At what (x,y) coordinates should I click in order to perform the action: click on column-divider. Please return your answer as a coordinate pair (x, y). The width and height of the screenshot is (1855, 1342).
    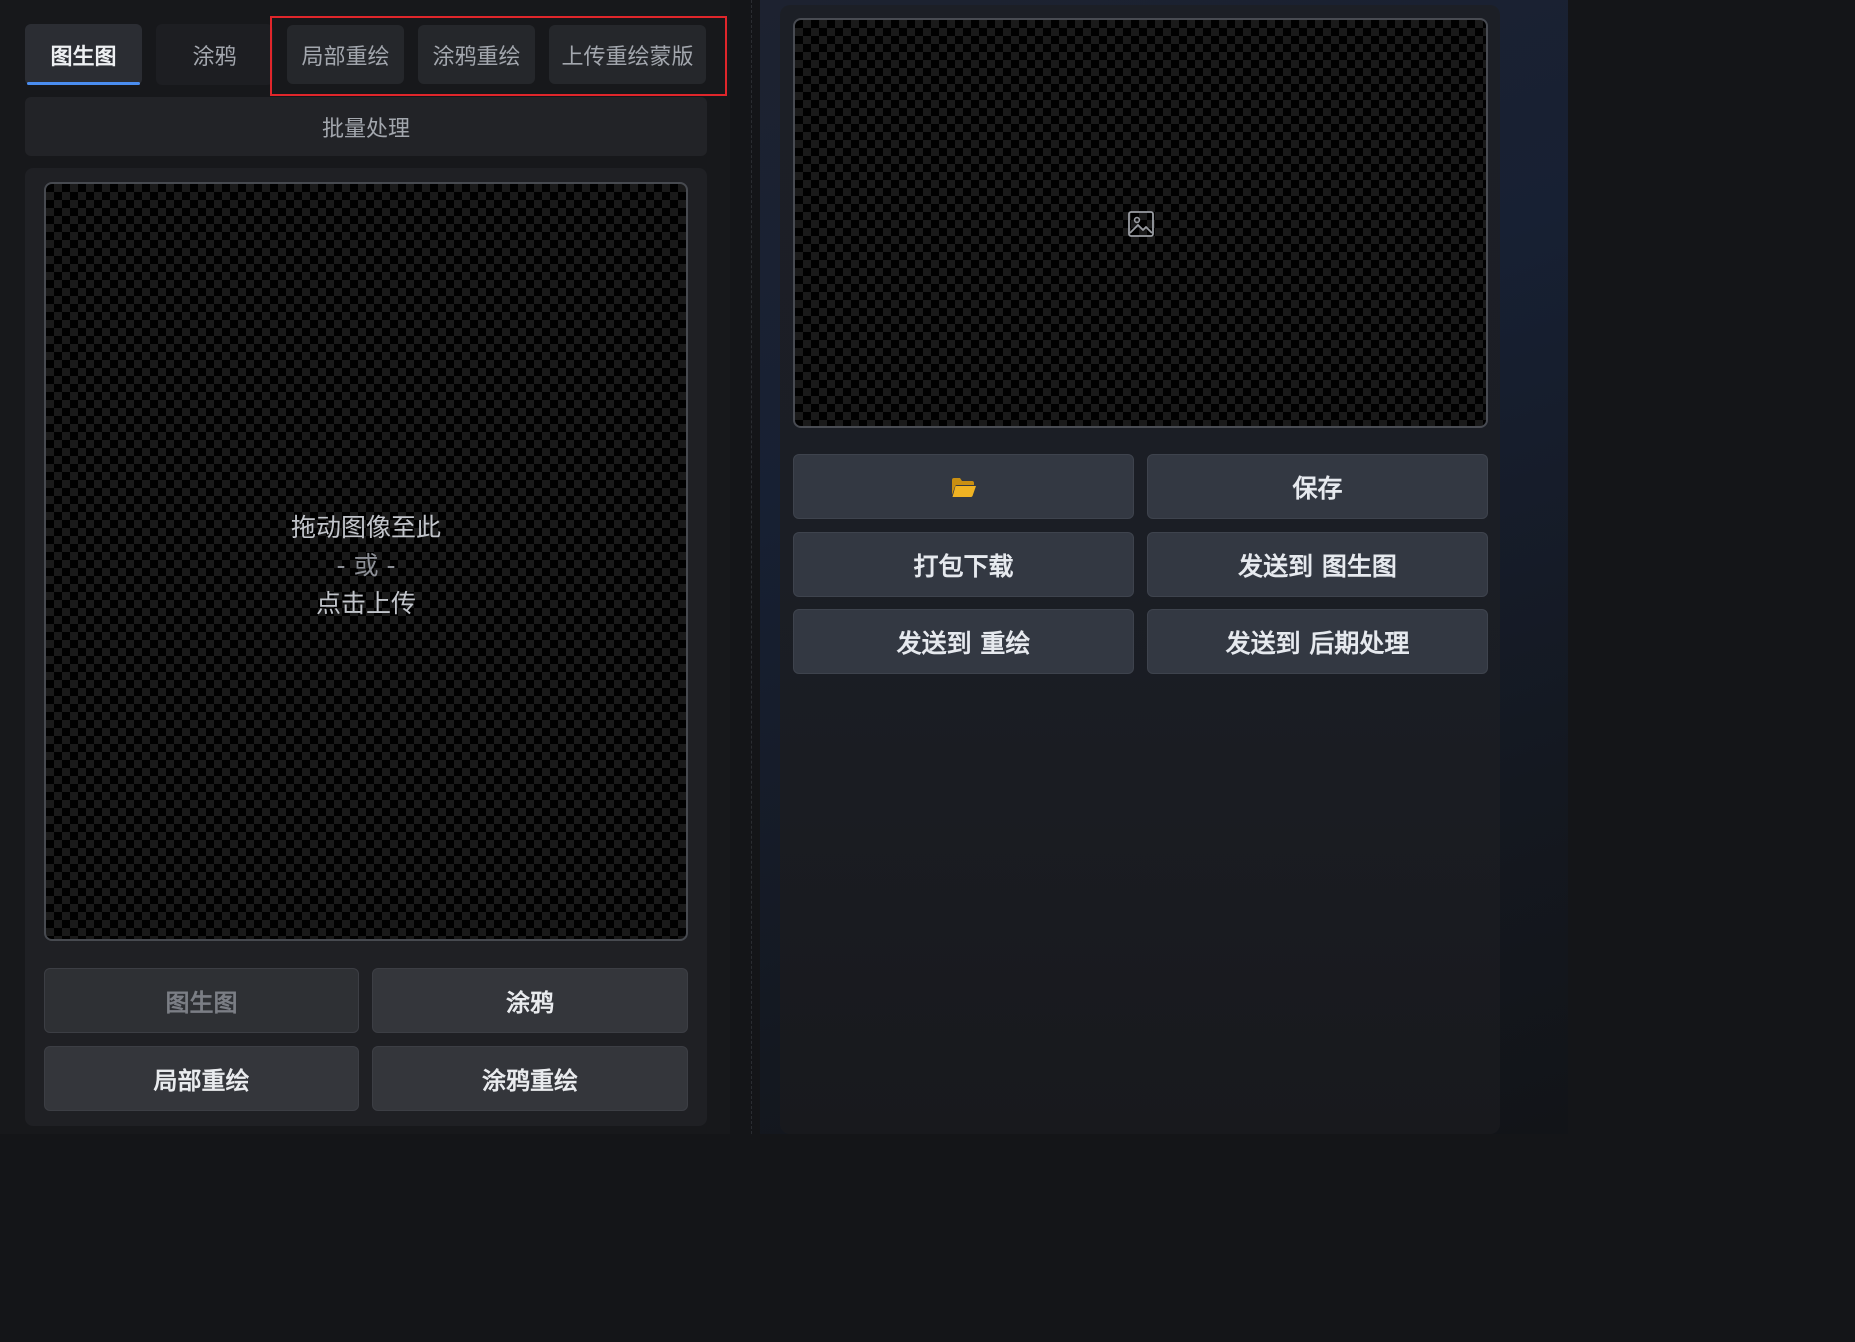
    Looking at the image, I should click on (751, 567).